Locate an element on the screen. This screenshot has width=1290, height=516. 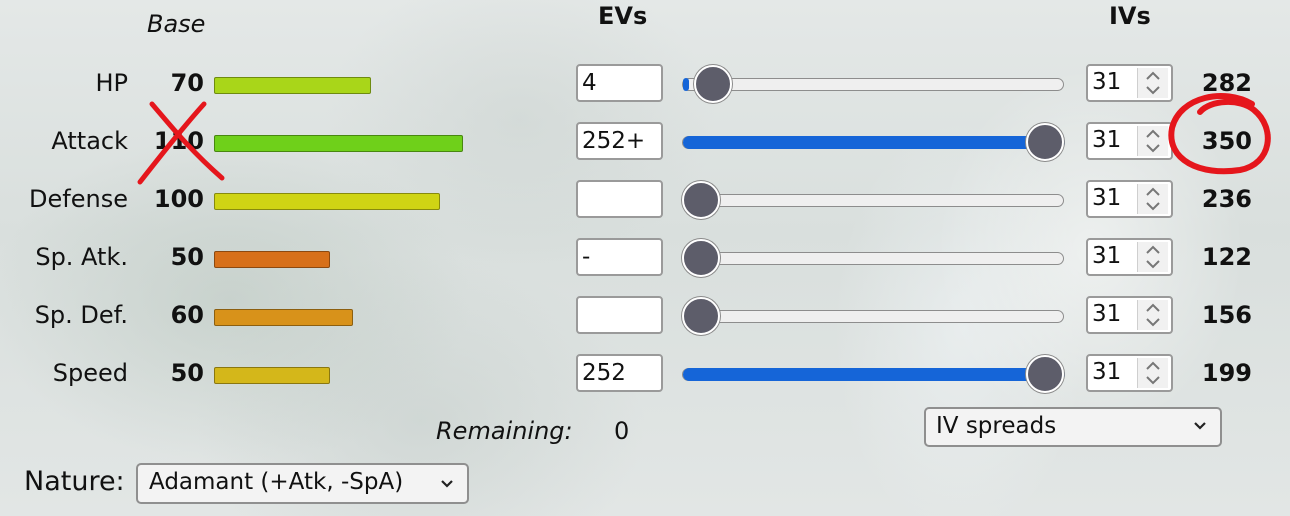
ev-input: - is located at coordinates (619, 257).